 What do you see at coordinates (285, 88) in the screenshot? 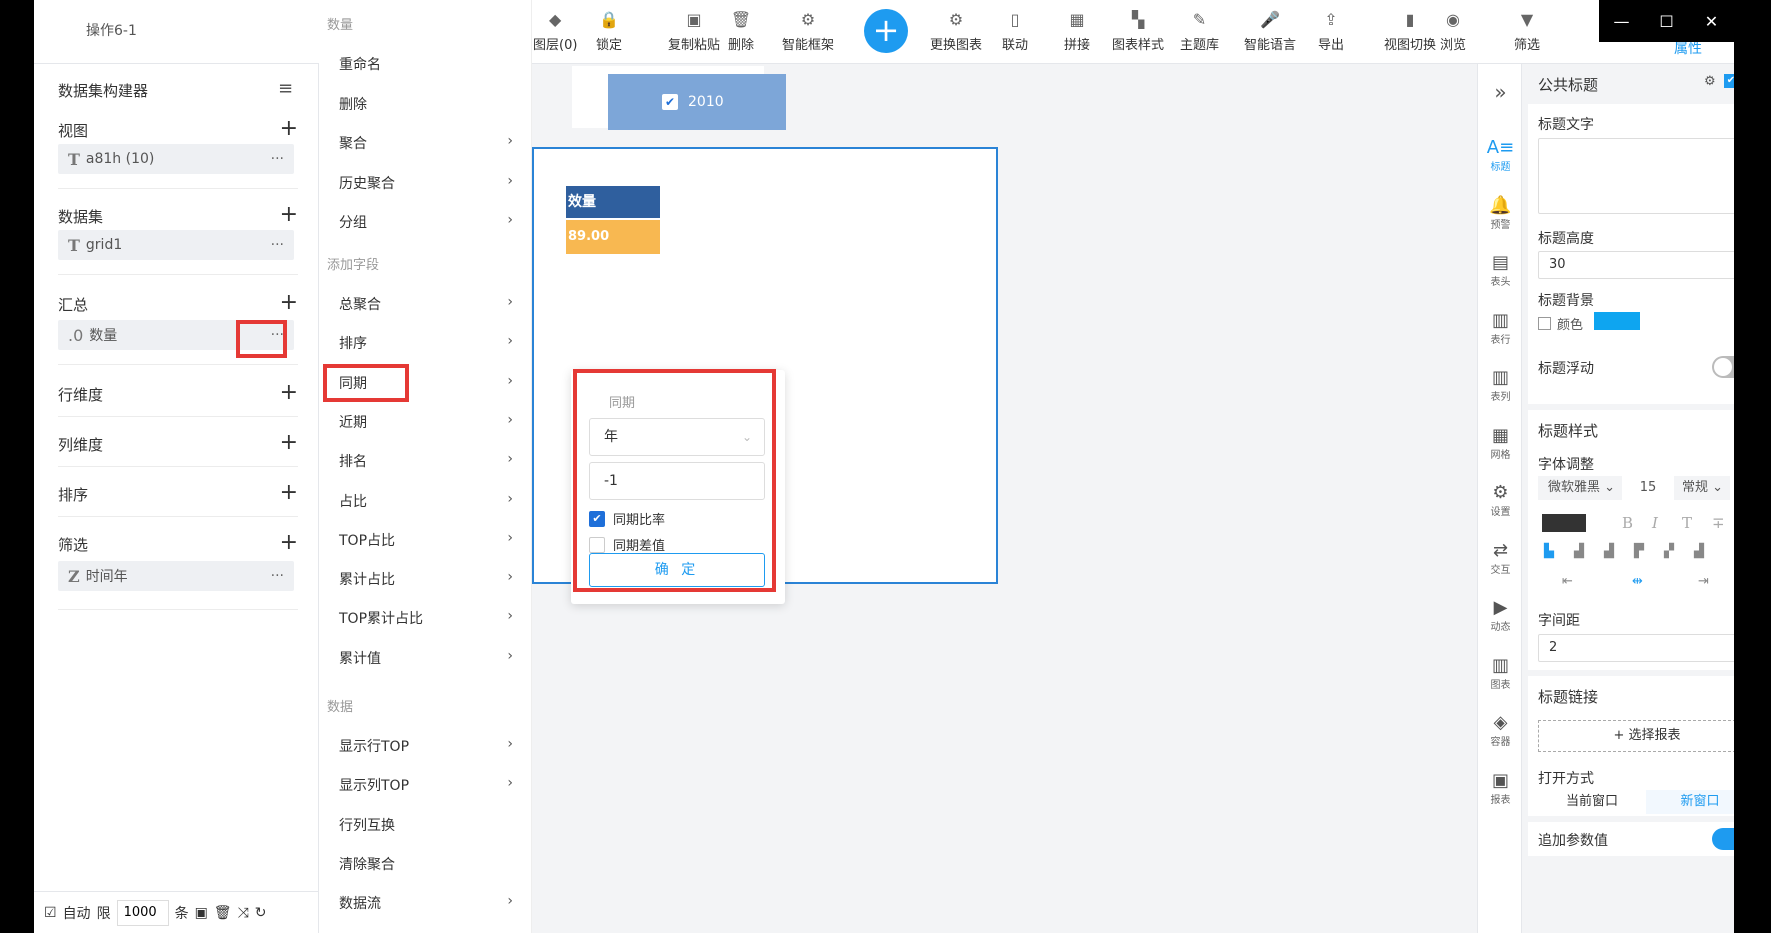
I see `collapse-list-icon: ≡` at bounding box center [285, 88].